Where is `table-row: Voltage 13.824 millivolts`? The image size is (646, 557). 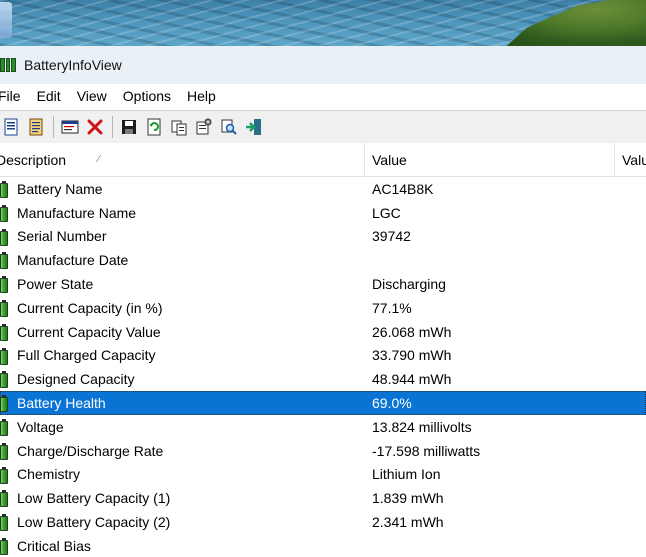
table-row: Voltage 13.824 millivolts is located at coordinates (323, 427).